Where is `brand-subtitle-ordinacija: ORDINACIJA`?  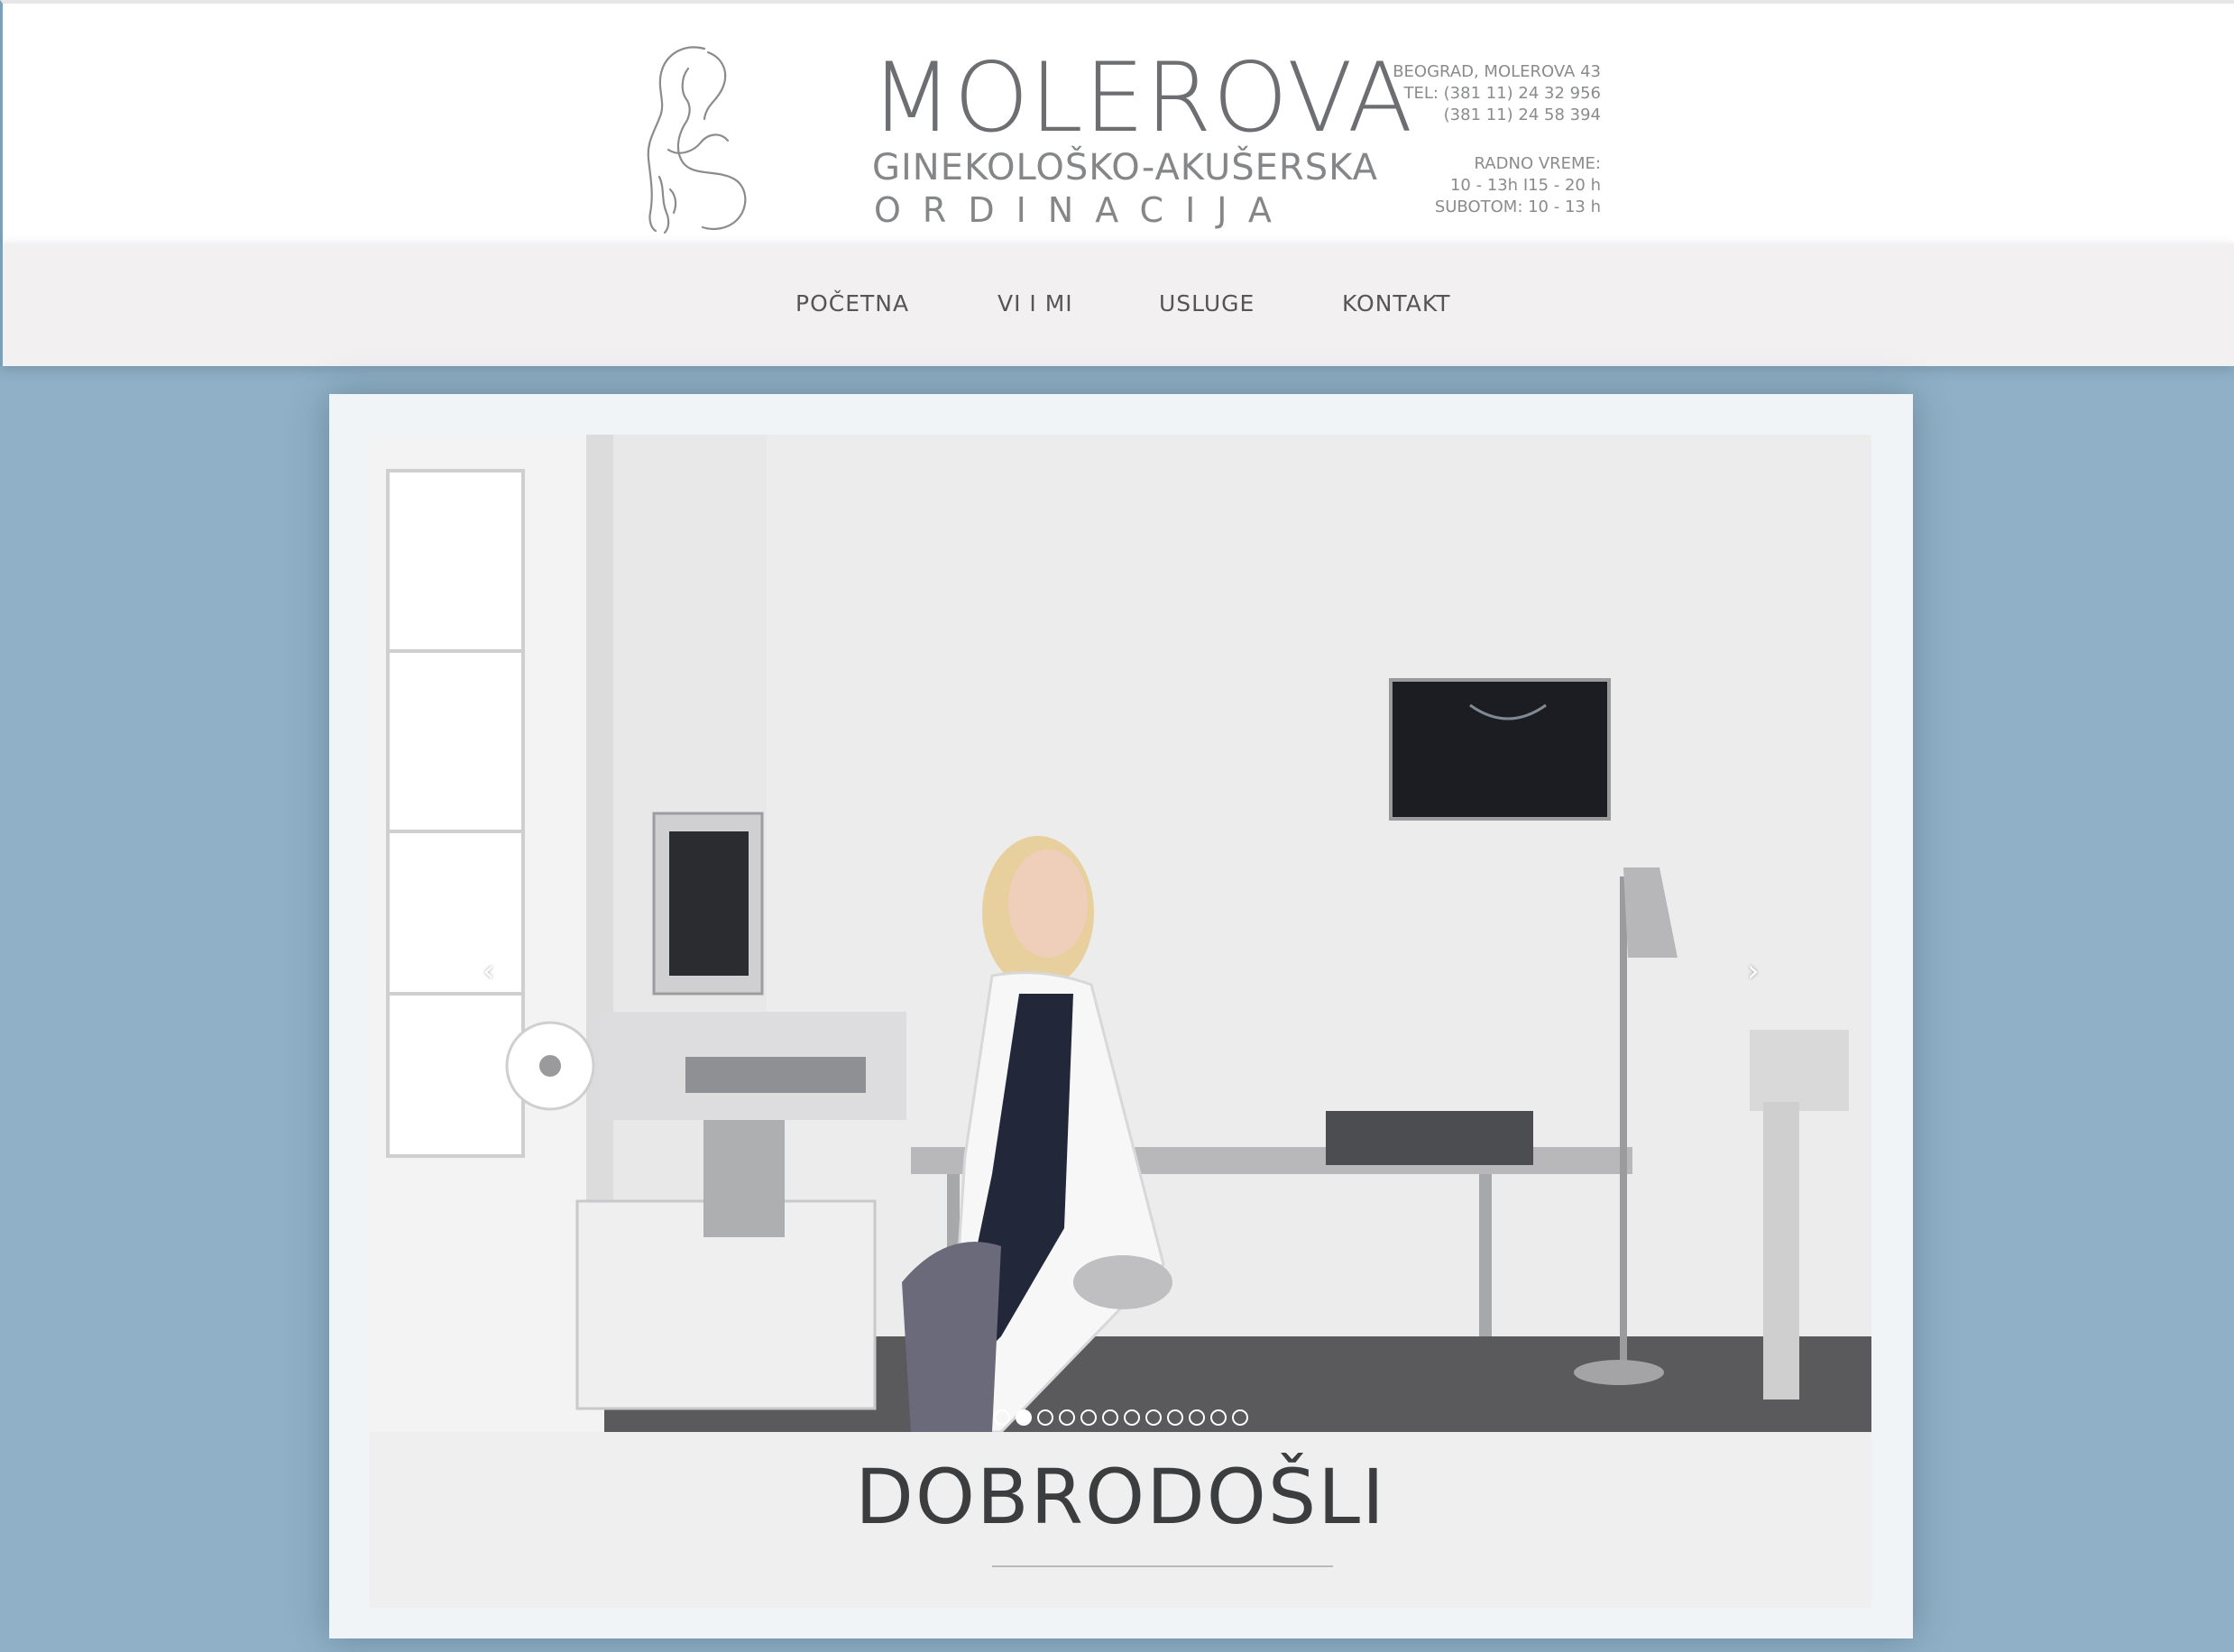
brand-subtitle-ordinacija: ORDINACIJA is located at coordinates (1083, 210).